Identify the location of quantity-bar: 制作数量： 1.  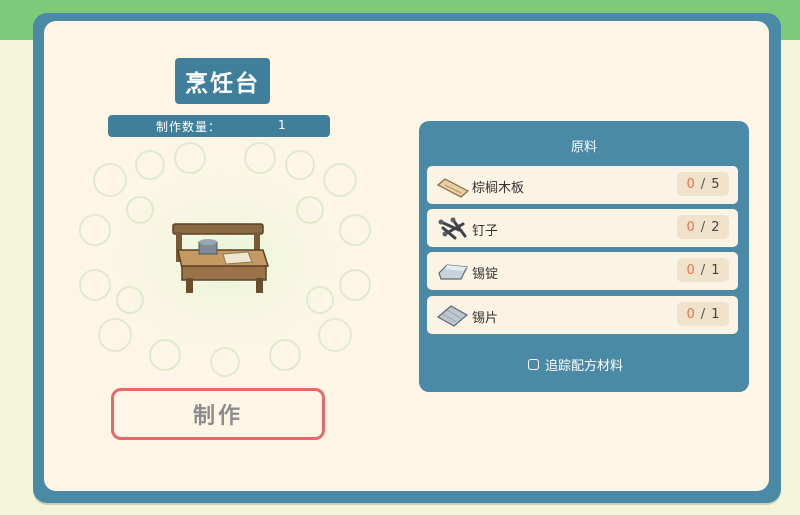
(219, 126).